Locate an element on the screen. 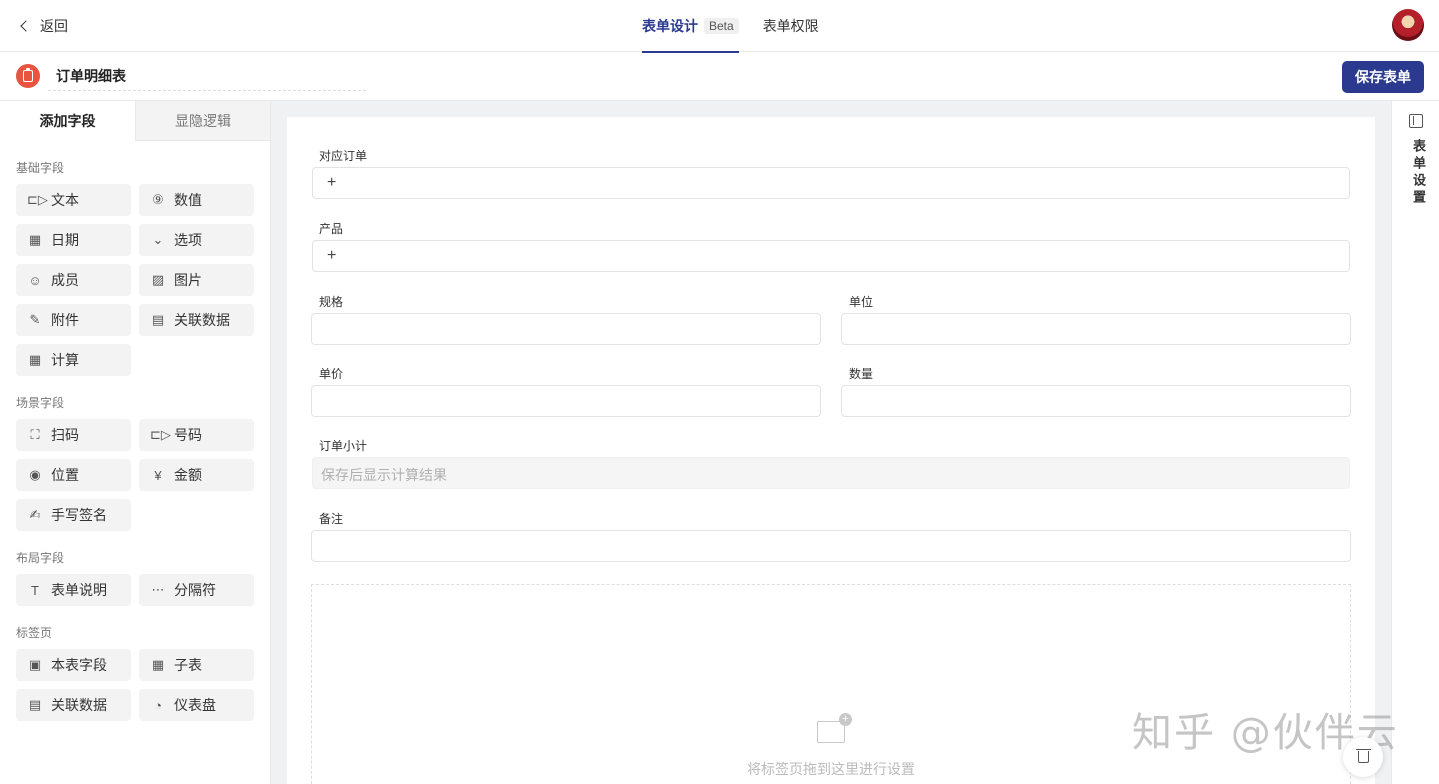 This screenshot has height=784, width=1439. field-chip-linked-data-tab: ▤ 关联数据 is located at coordinates (73, 705).